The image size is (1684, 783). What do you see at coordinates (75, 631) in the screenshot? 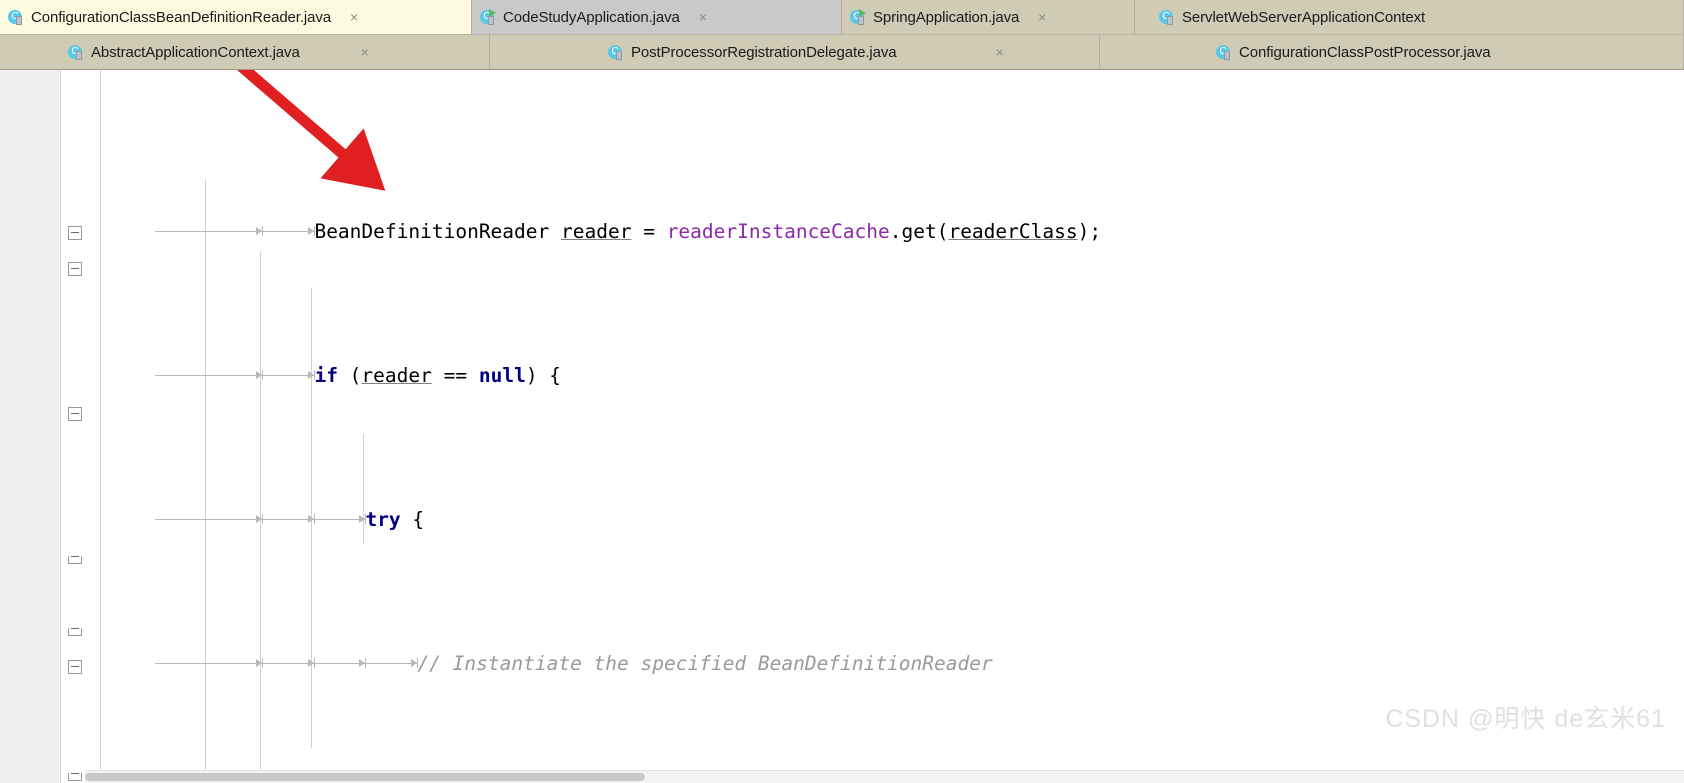
I see `fold-marker-end-try` at bounding box center [75, 631].